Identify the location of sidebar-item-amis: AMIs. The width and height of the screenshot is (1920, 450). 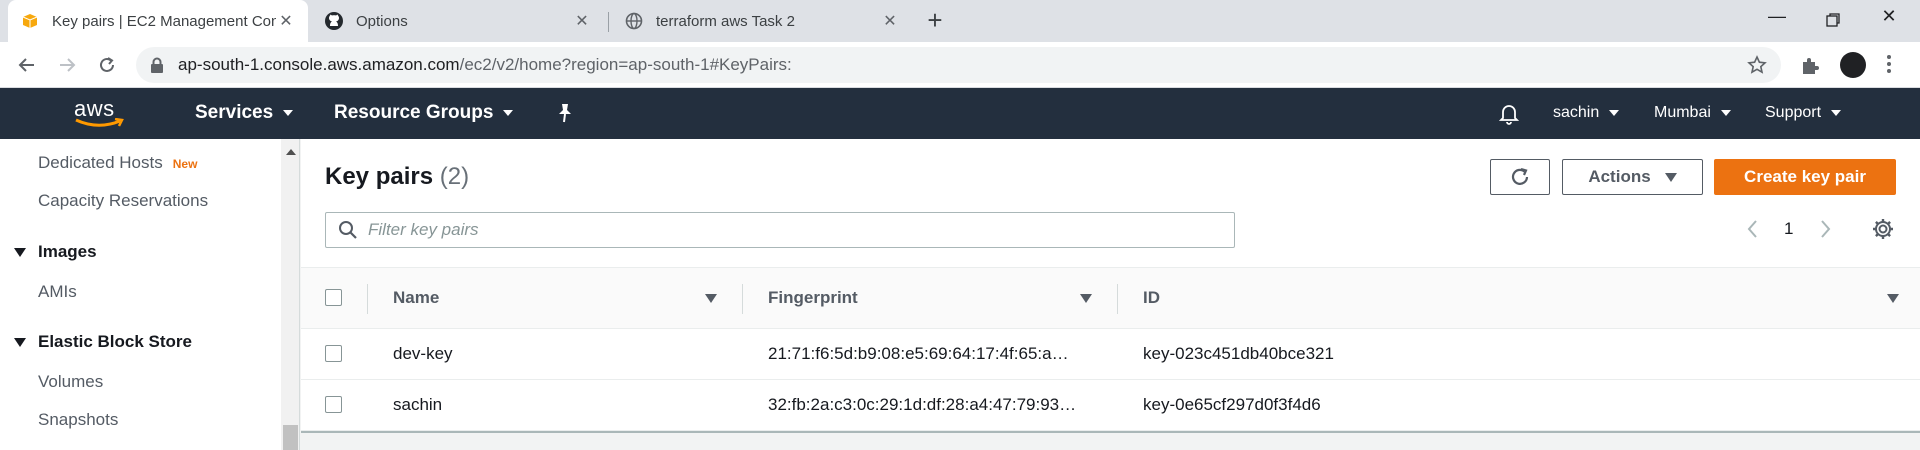
(57, 292).